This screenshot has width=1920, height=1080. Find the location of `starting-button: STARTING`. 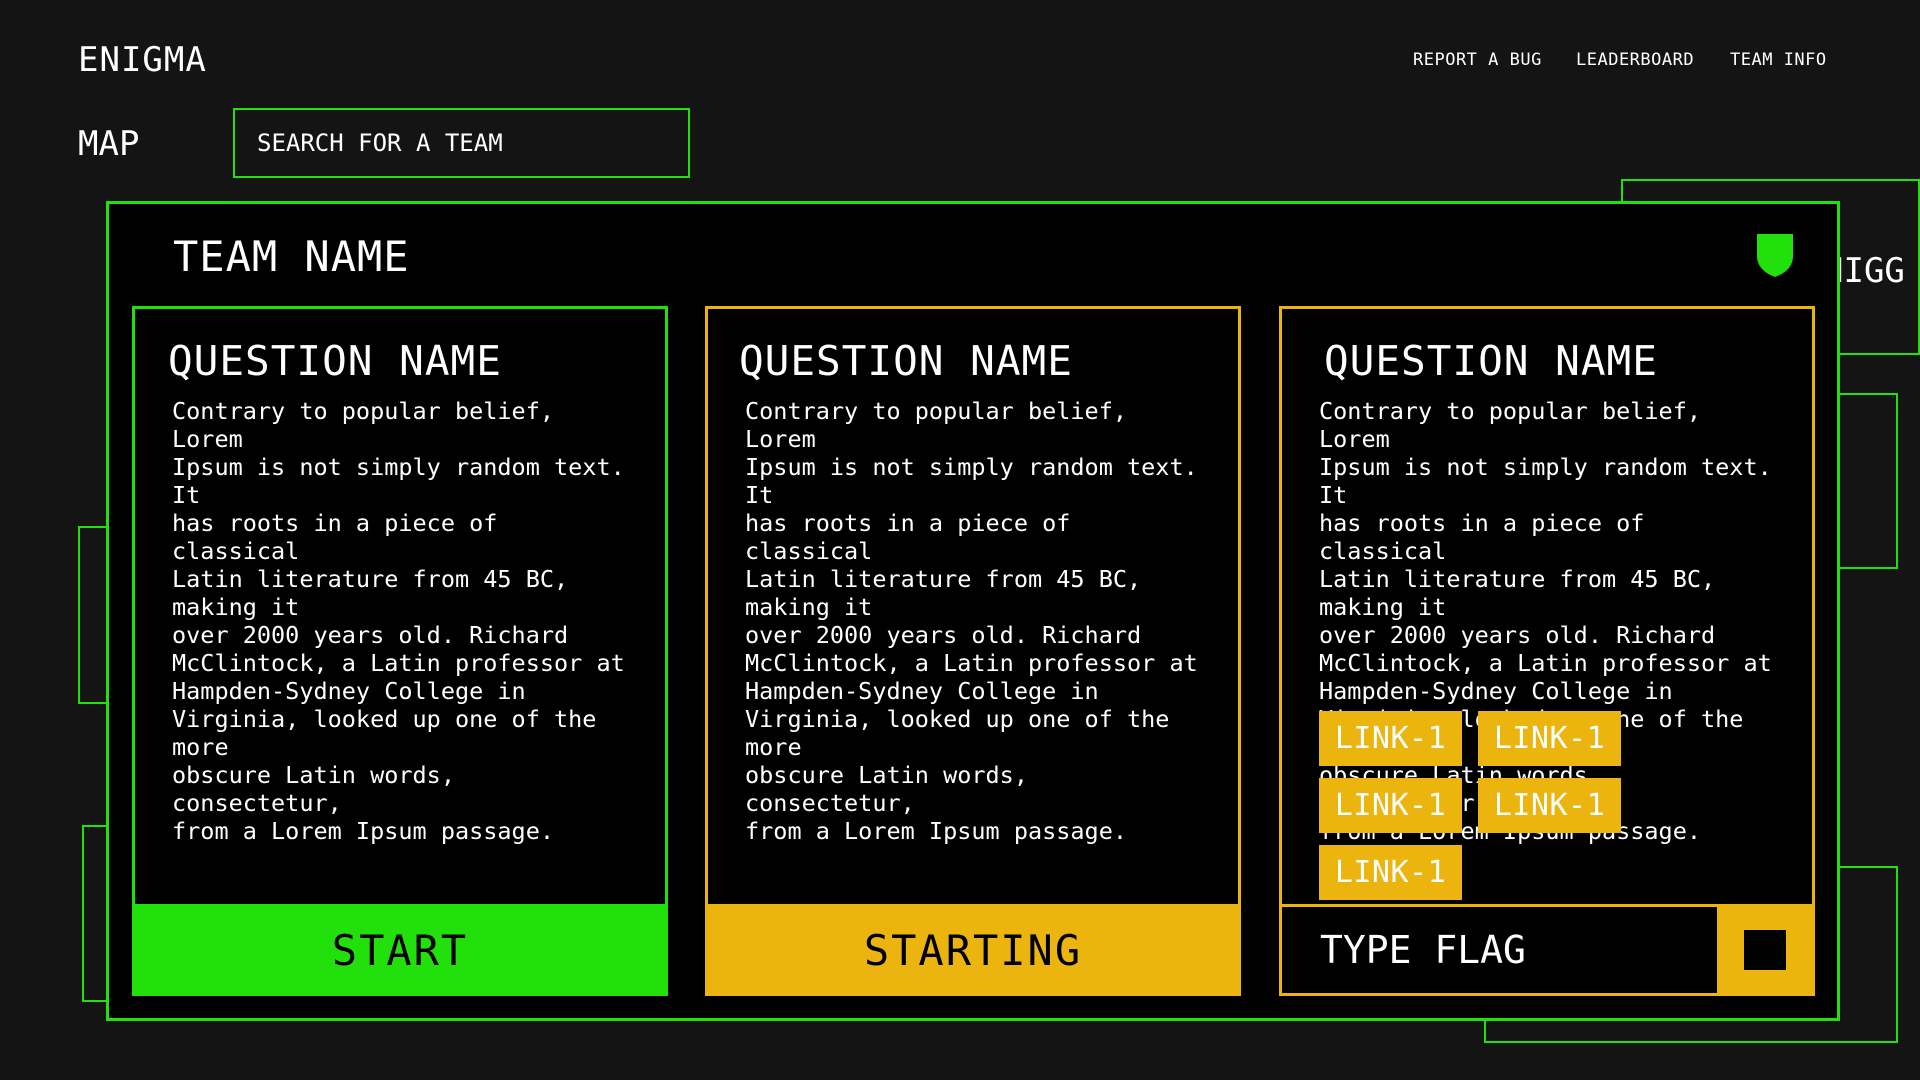

starting-button: STARTING is located at coordinates (973, 950).